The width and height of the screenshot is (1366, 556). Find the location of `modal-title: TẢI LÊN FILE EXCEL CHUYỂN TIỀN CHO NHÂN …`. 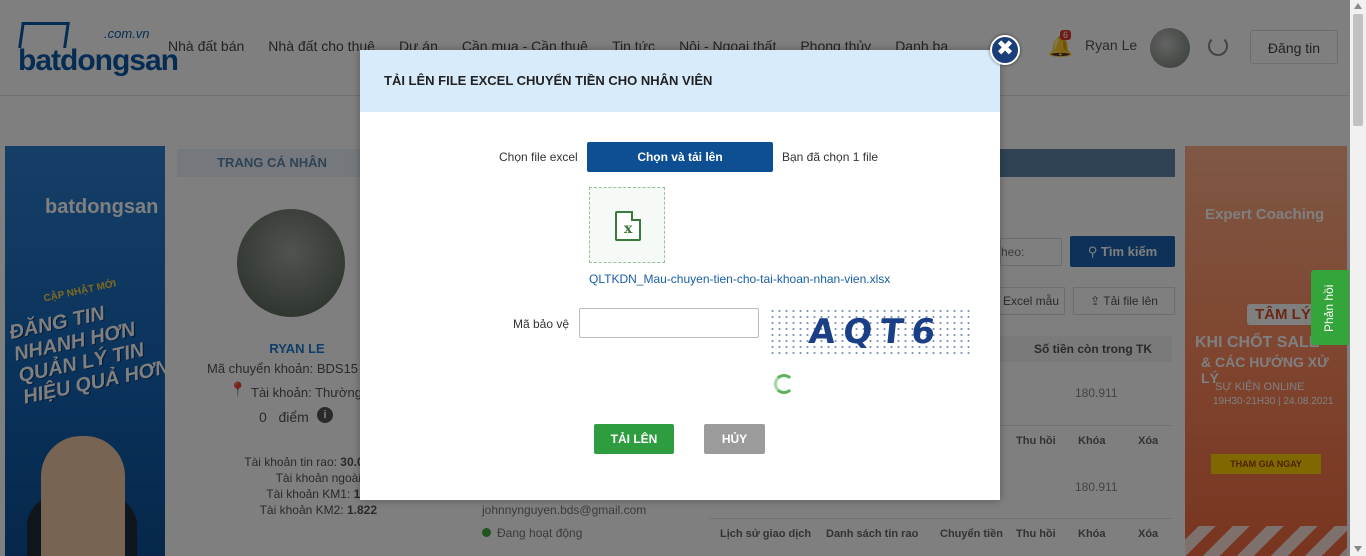

modal-title: TẢI LÊN FILE EXCEL CHUYỂN TIỀN CHO NHÂN … is located at coordinates (680, 81).